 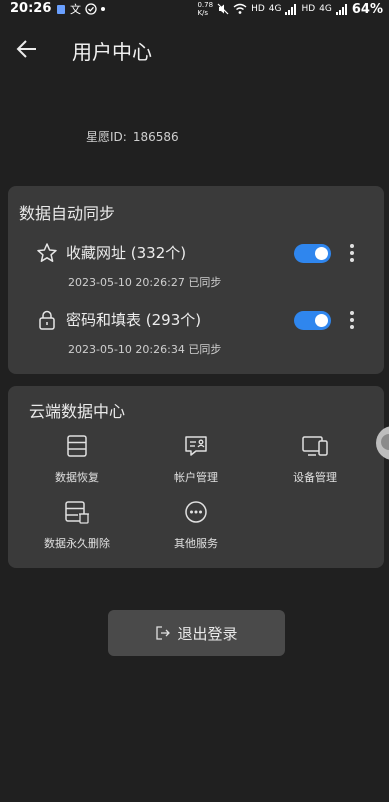 I want to click on data-restore-icon, so click(x=77, y=446).